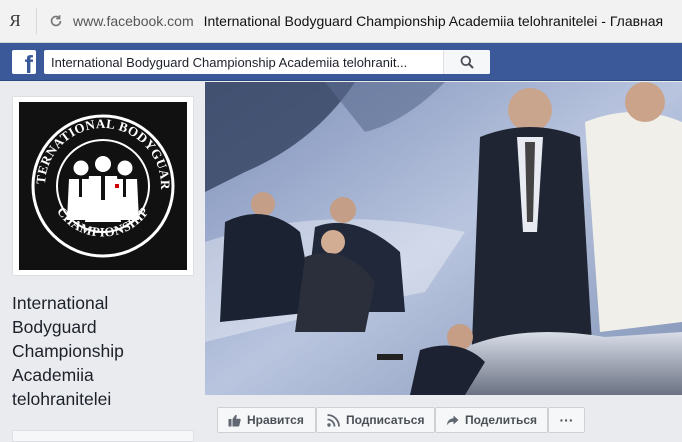  What do you see at coordinates (452, 420) in the screenshot?
I see `share-arrow-icon` at bounding box center [452, 420].